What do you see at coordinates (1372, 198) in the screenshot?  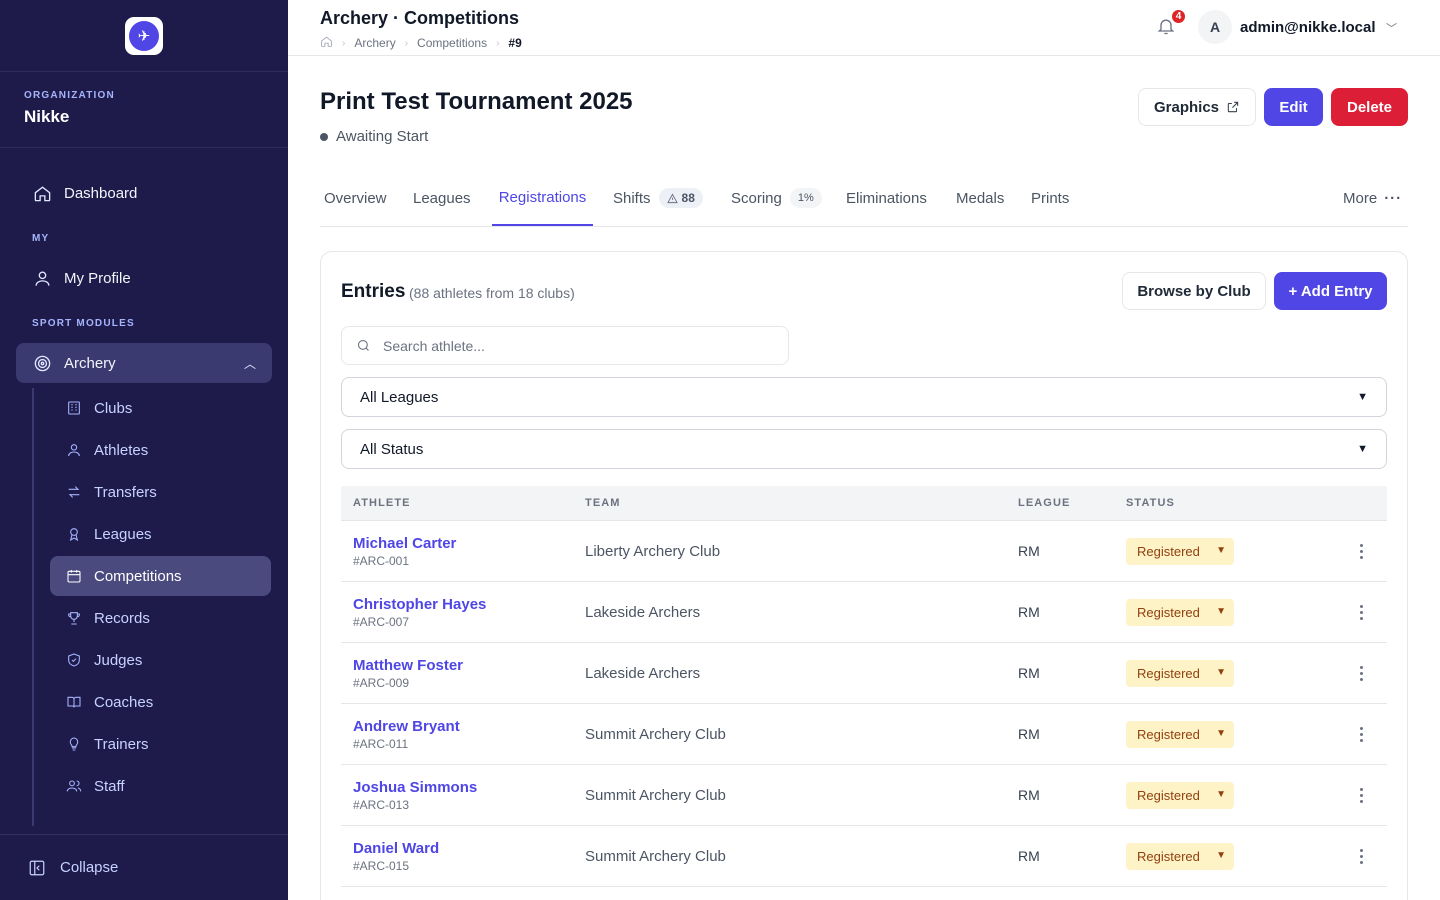 I see `tab-more: More ···` at bounding box center [1372, 198].